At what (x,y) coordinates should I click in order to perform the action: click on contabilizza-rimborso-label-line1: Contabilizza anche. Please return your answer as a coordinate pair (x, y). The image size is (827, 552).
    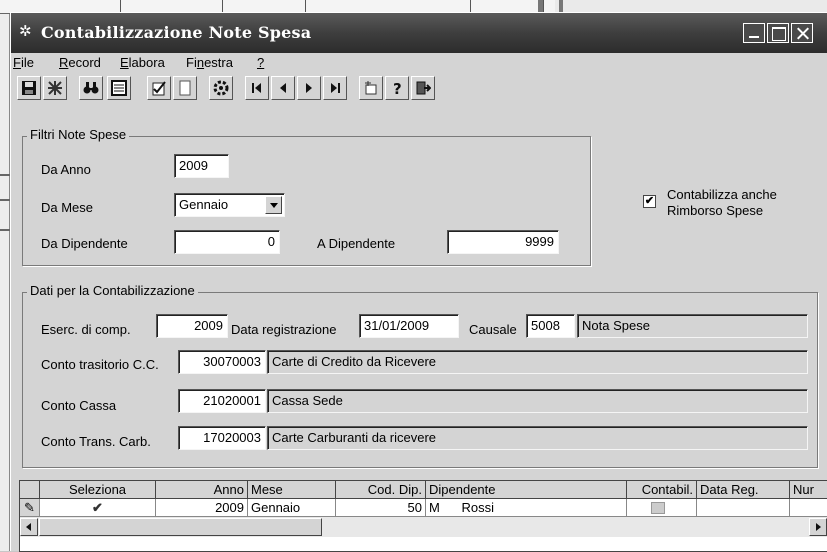
    Looking at the image, I should click on (722, 194).